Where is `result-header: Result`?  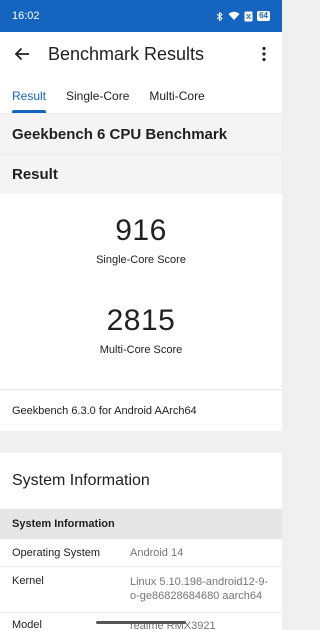
result-header: Result is located at coordinates (141, 174).